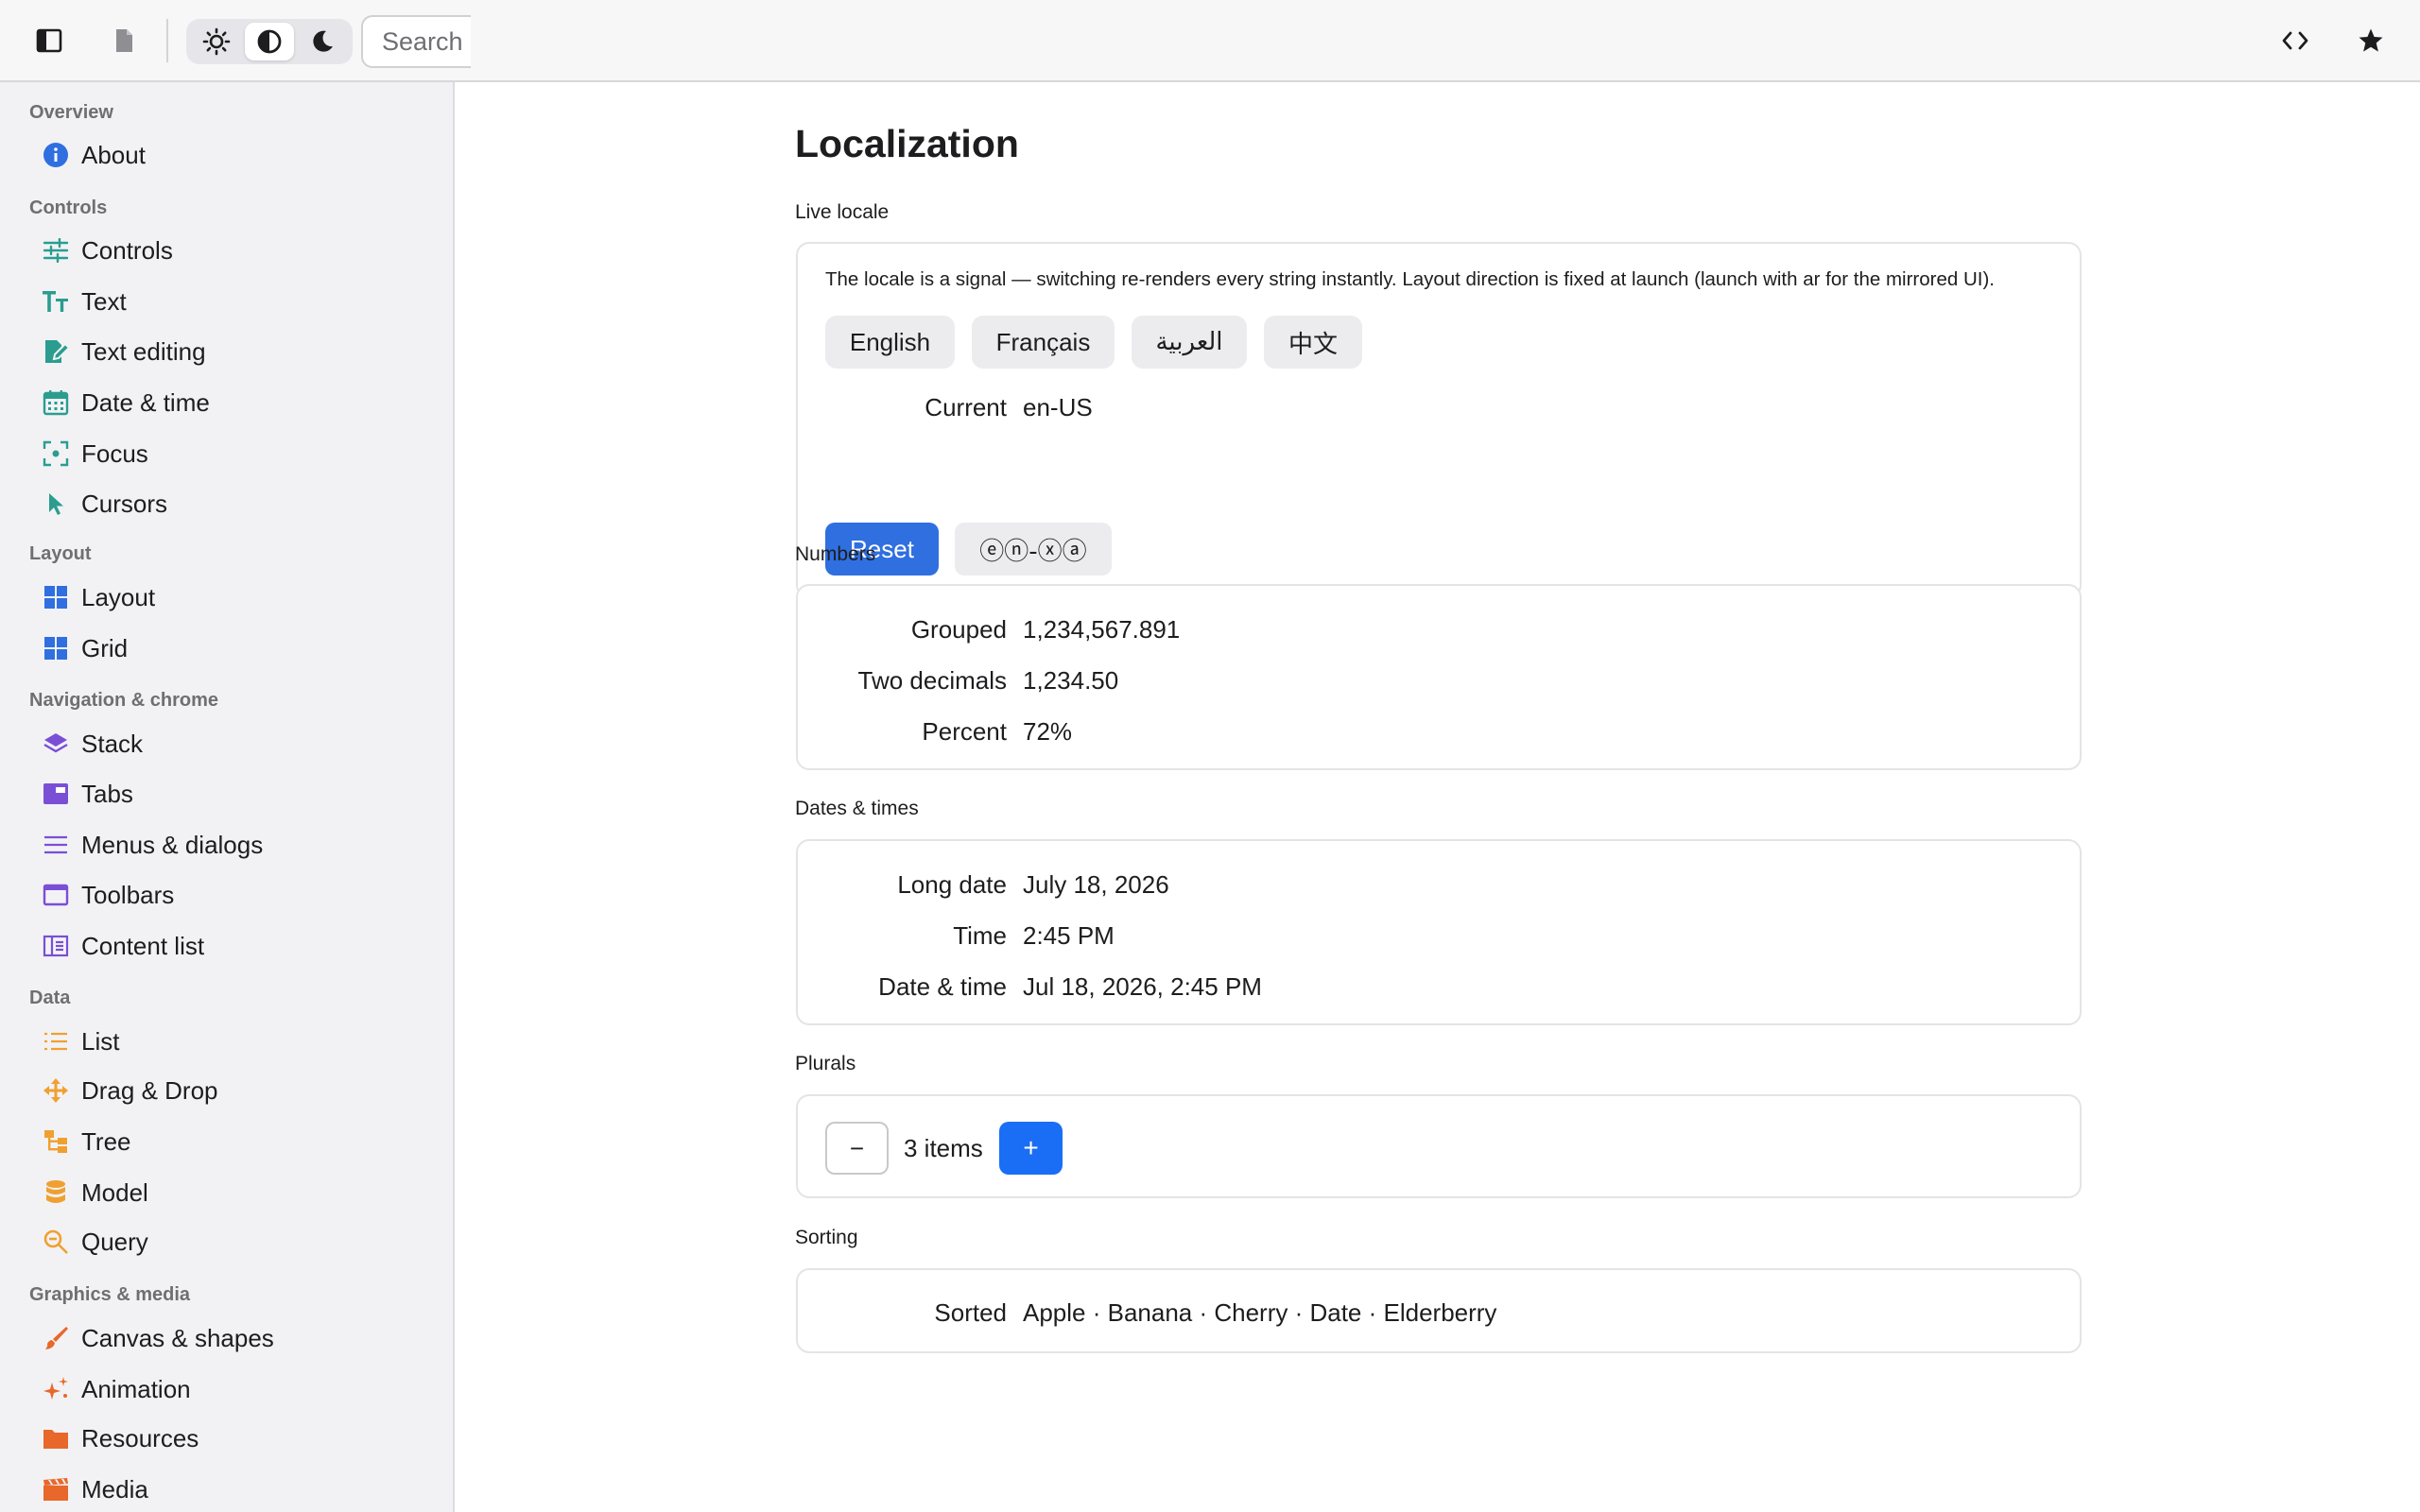 This screenshot has width=2420, height=1512. Describe the element at coordinates (228, 895) in the screenshot. I see `sidebar-item-toolbars: Toolbars` at that location.